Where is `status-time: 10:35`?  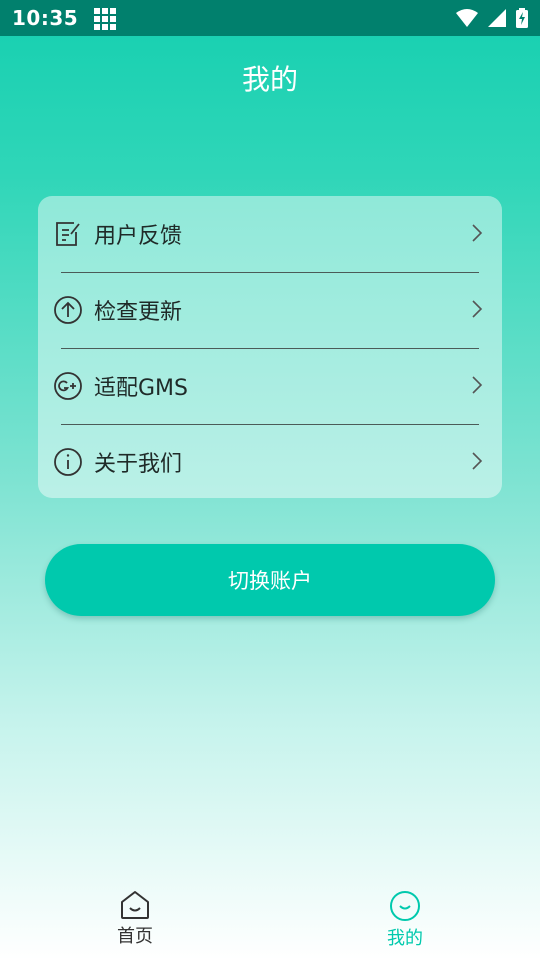 status-time: 10:35 is located at coordinates (45, 18).